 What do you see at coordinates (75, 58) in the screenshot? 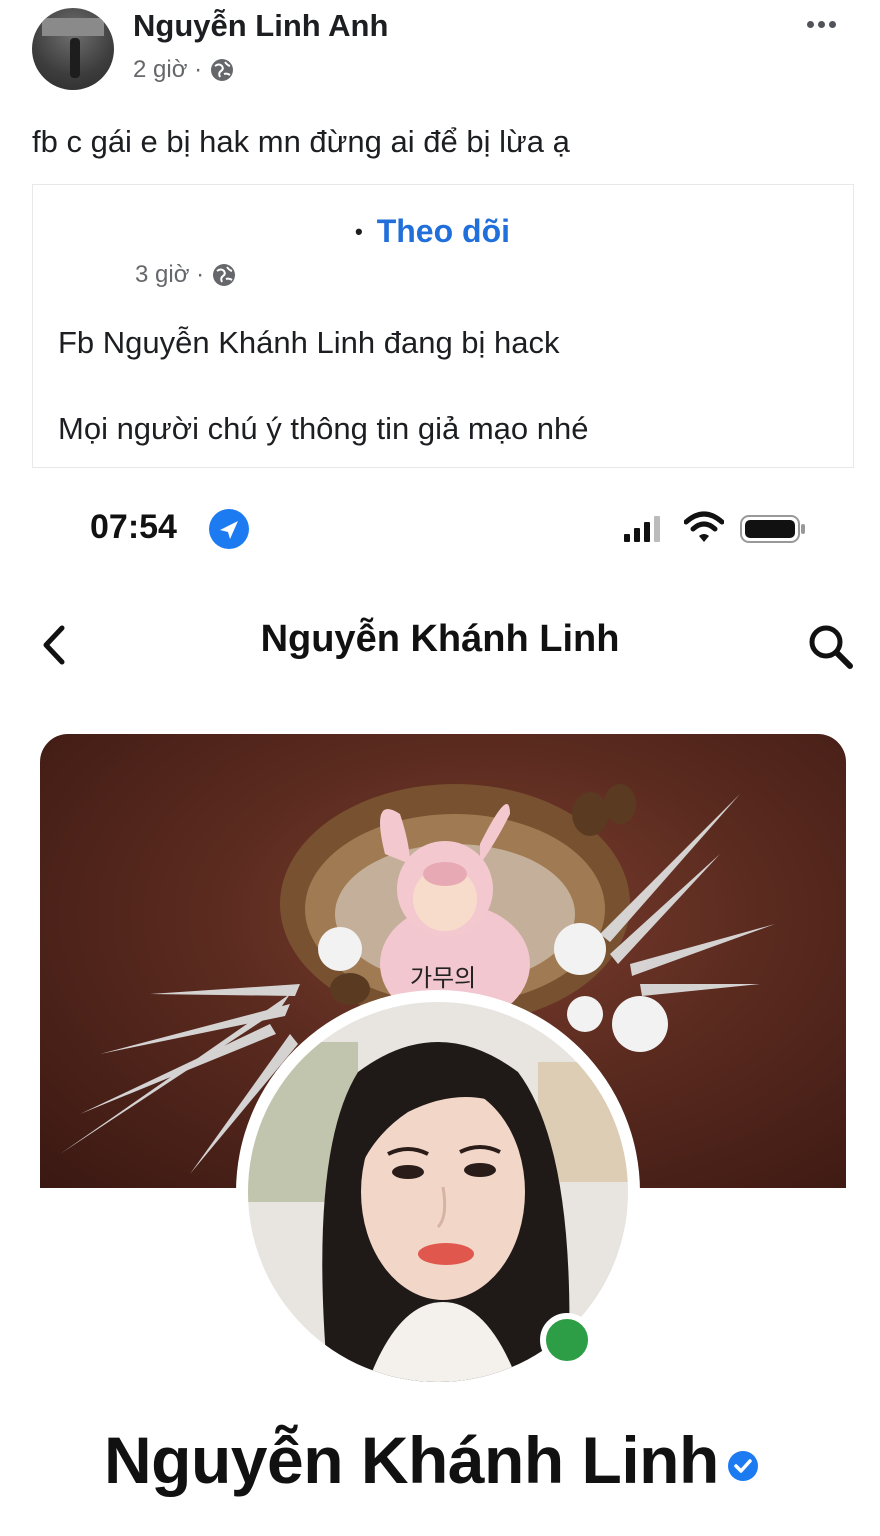
I see `avatar-figure` at bounding box center [75, 58].